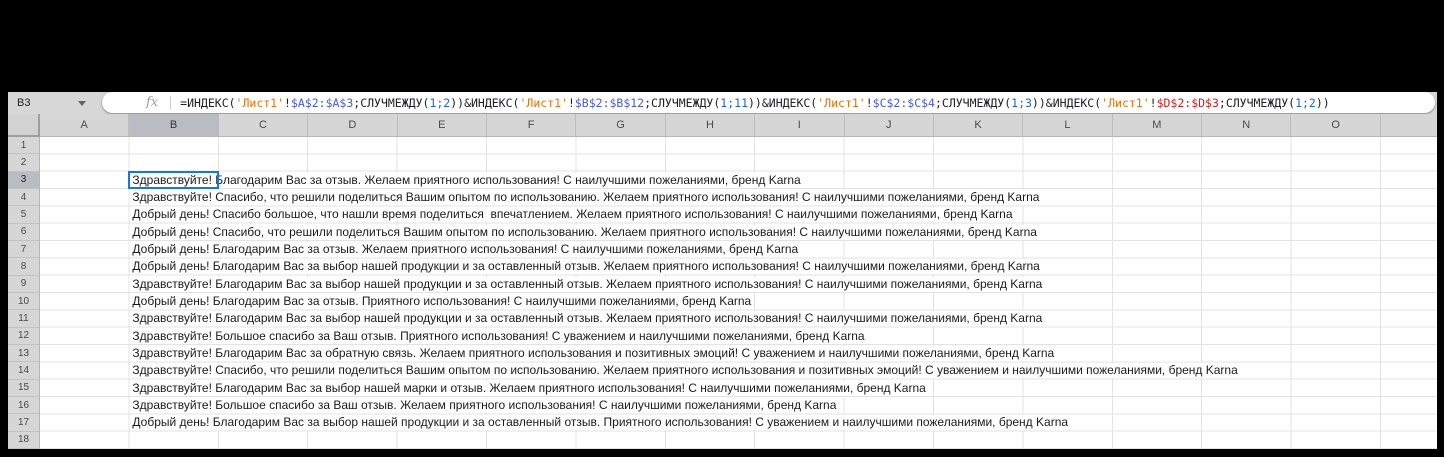 Image resolution: width=1444 pixels, height=457 pixels. What do you see at coordinates (322, 102) in the screenshot?
I see `formula-token: $A$2:$A$3` at bounding box center [322, 102].